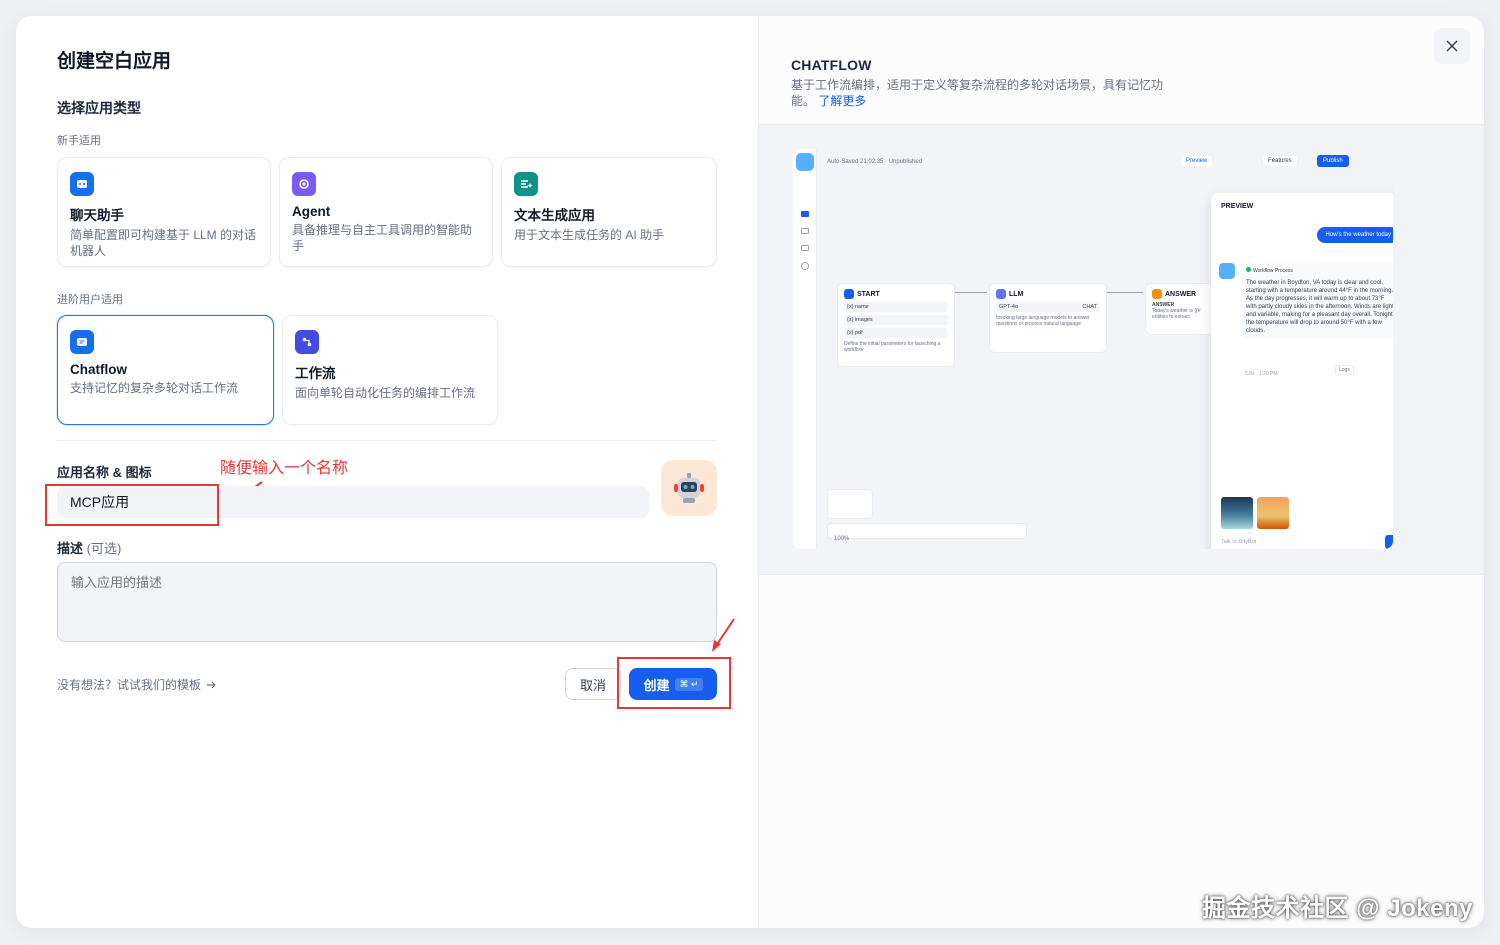  Describe the element at coordinates (304, 184) in the screenshot. I see `agent-icon` at that location.